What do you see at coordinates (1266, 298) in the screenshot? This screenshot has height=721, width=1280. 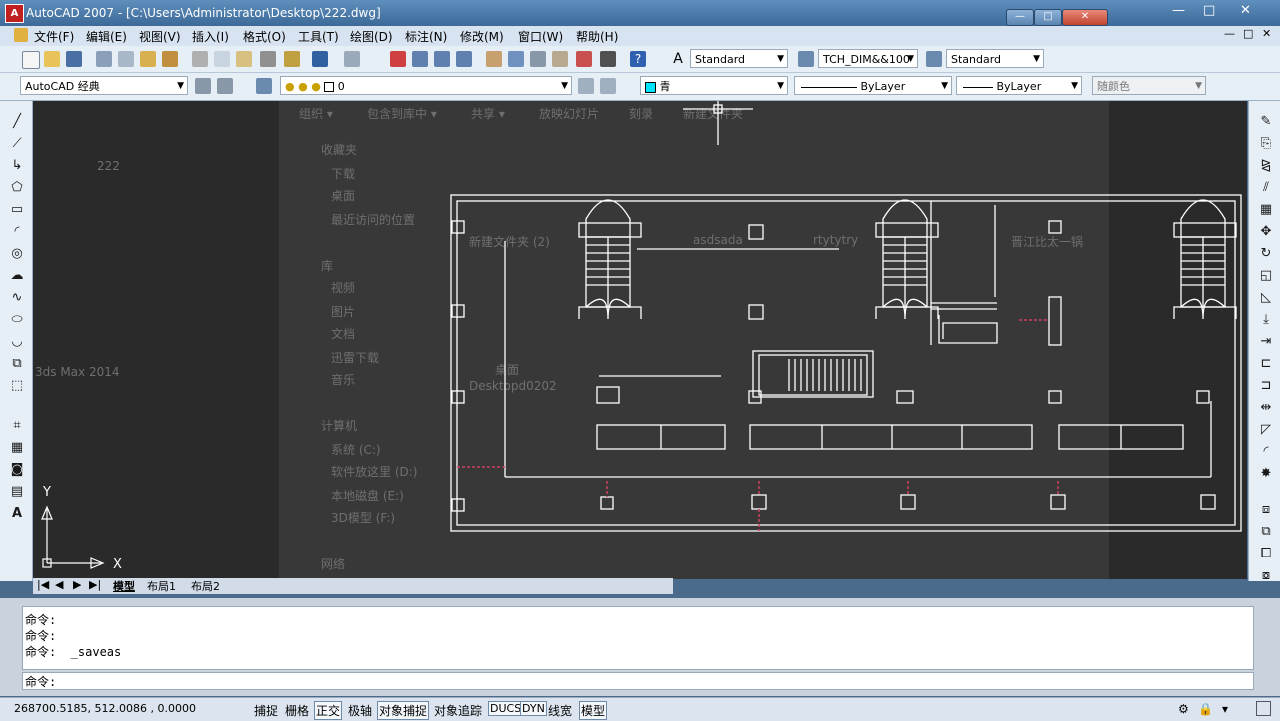 I see `stretch-icon: ◺` at bounding box center [1266, 298].